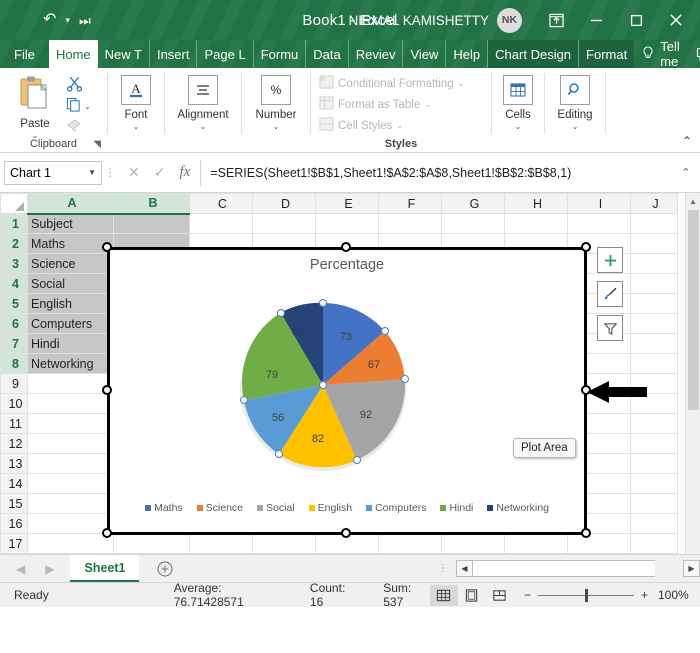  Describe the element at coordinates (333, 595) in the screenshot. I see `status-count: Count: 16` at that location.